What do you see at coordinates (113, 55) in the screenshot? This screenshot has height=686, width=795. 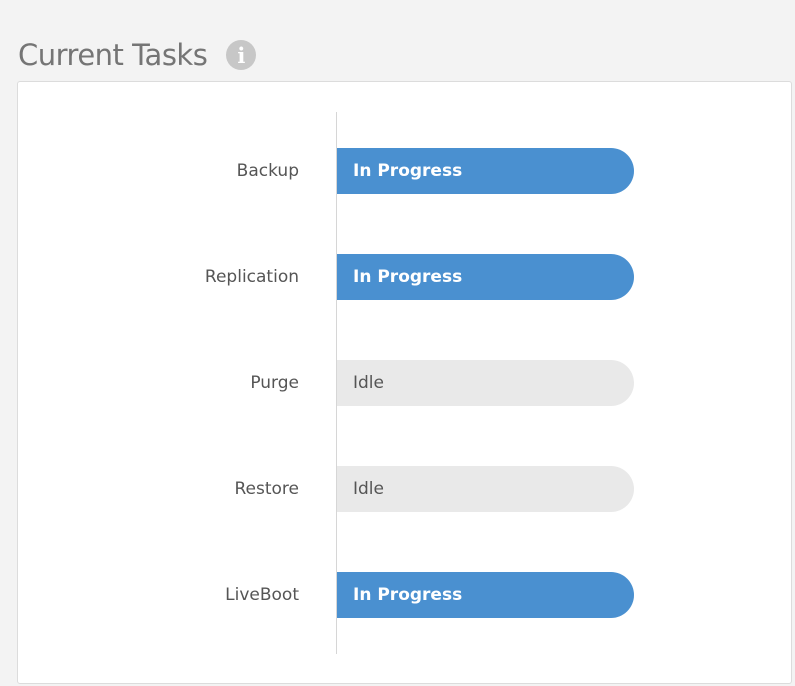 I see `panel-title: Current Tasks` at bounding box center [113, 55].